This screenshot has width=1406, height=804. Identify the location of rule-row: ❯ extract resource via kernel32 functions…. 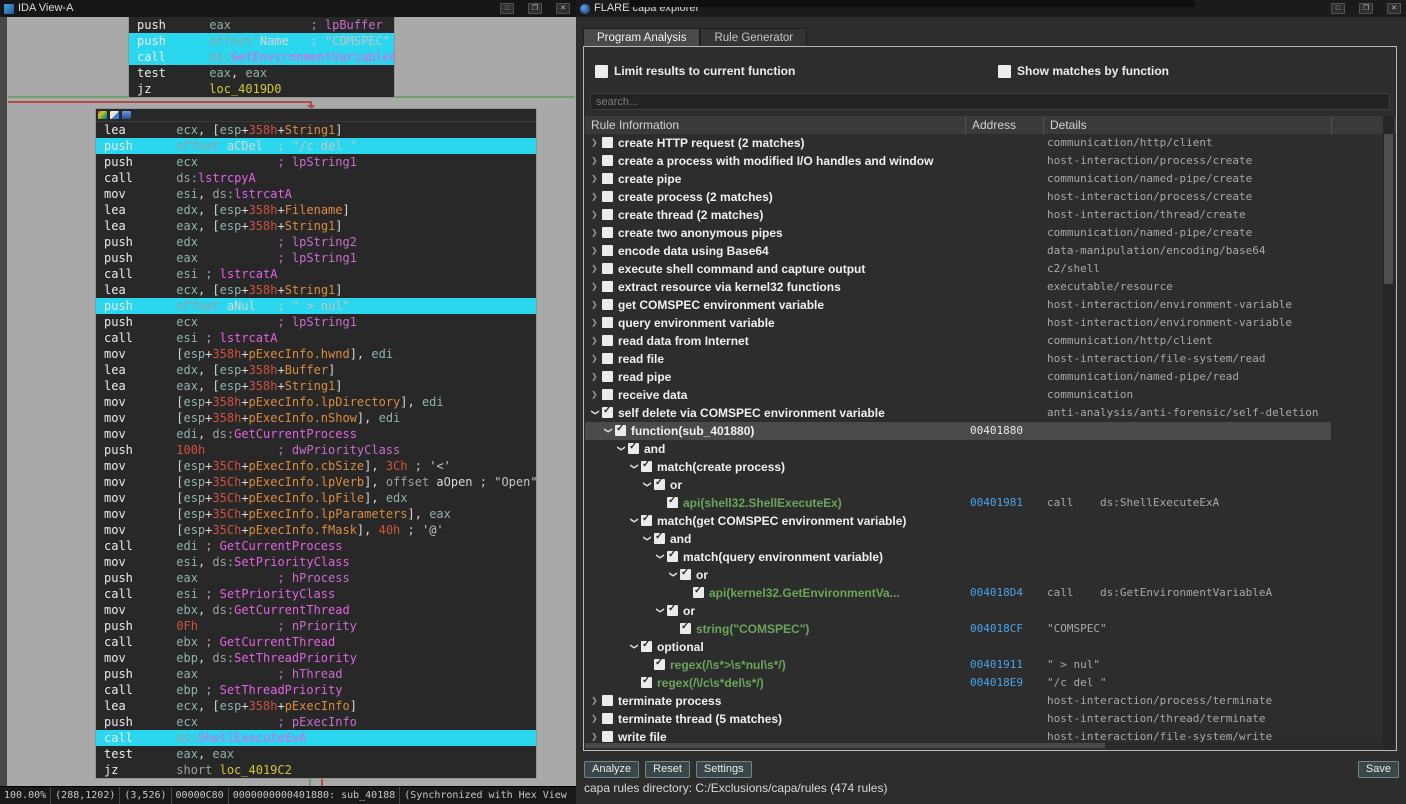
(984, 287).